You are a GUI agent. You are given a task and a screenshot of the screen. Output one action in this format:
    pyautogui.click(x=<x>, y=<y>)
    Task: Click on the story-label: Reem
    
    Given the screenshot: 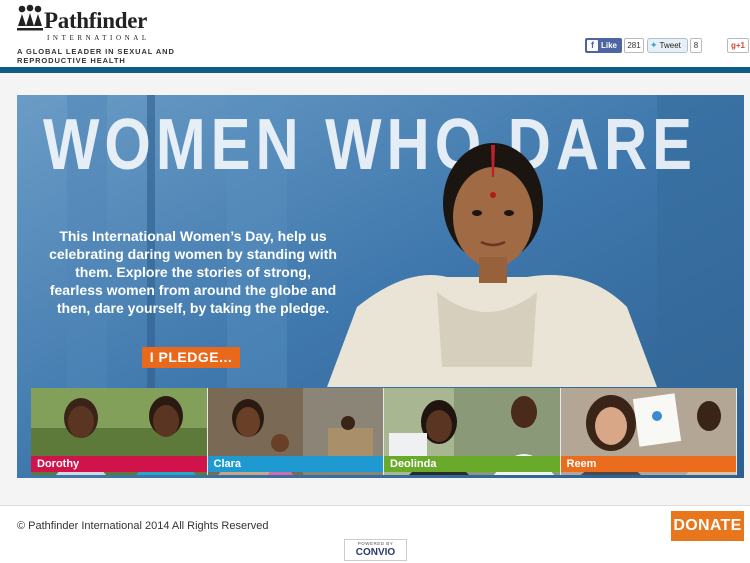 What is the action you would take?
    pyautogui.click(x=648, y=464)
    